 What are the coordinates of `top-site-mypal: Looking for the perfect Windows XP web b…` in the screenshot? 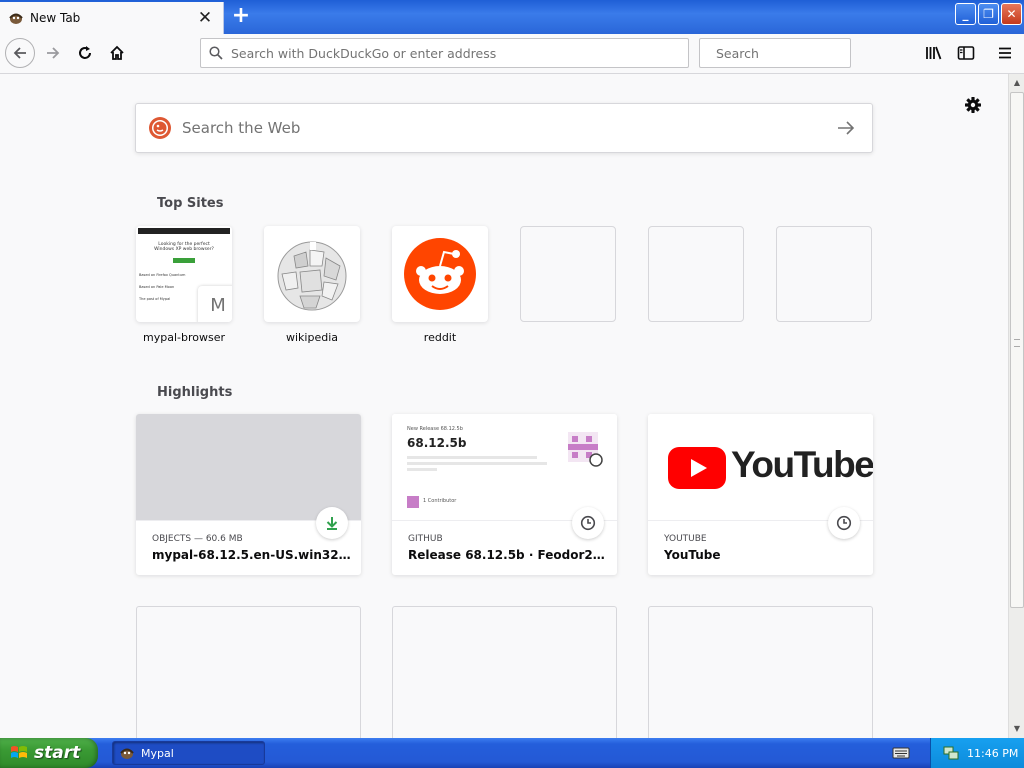 It's located at (184, 274).